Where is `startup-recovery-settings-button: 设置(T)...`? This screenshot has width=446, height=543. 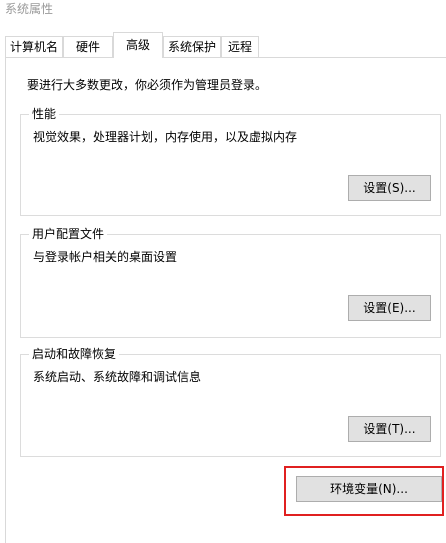
startup-recovery-settings-button: 设置(T)... is located at coordinates (389, 429).